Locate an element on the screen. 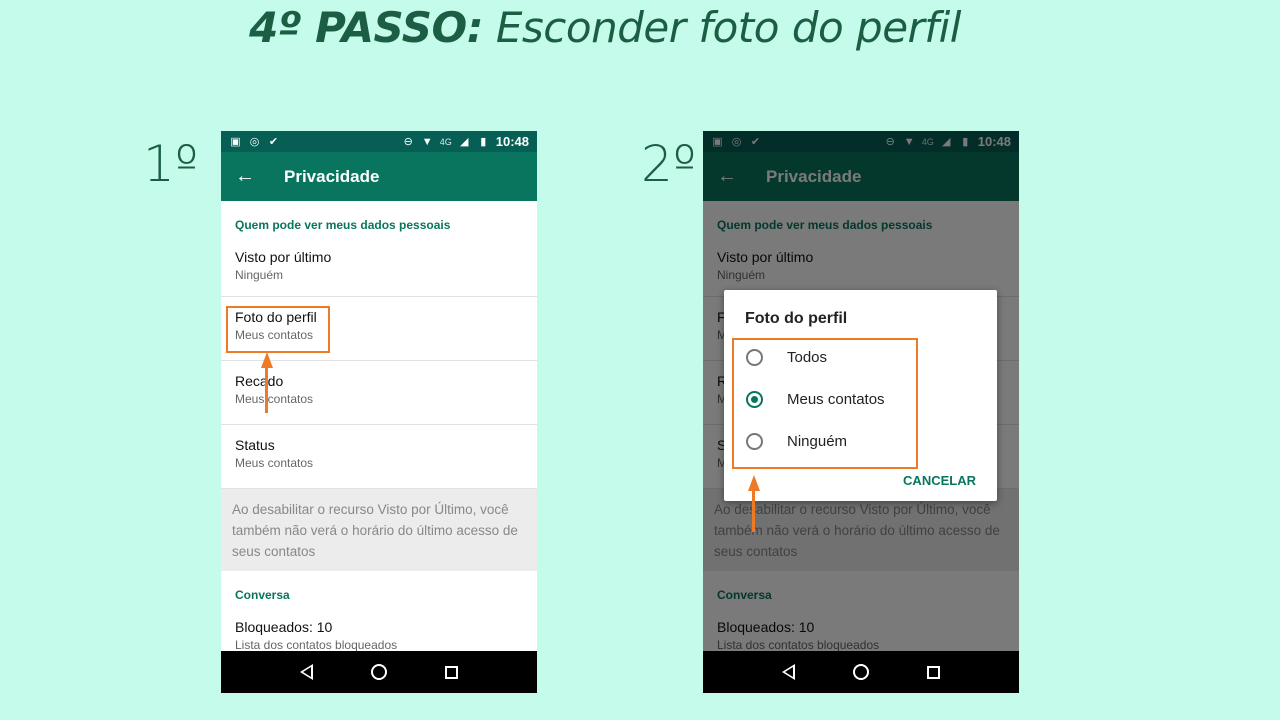 The height and width of the screenshot is (720, 1280). setting-title: Bloqueados: 10 is located at coordinates (284, 627).